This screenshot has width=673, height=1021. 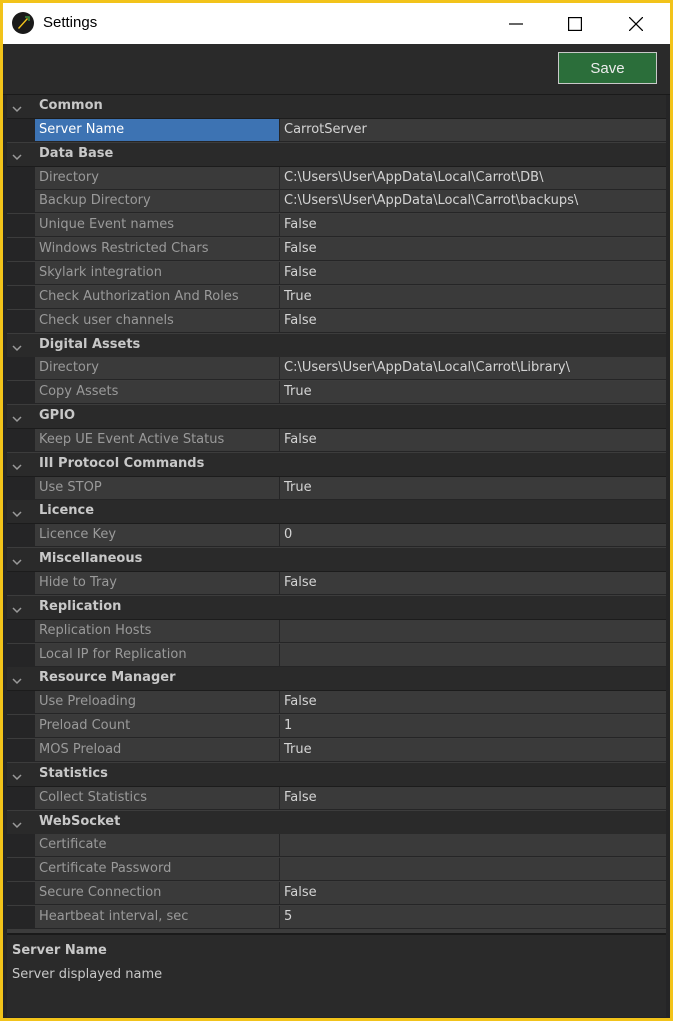 I want to click on property-row: Unique Event names False, so click(x=336, y=226).